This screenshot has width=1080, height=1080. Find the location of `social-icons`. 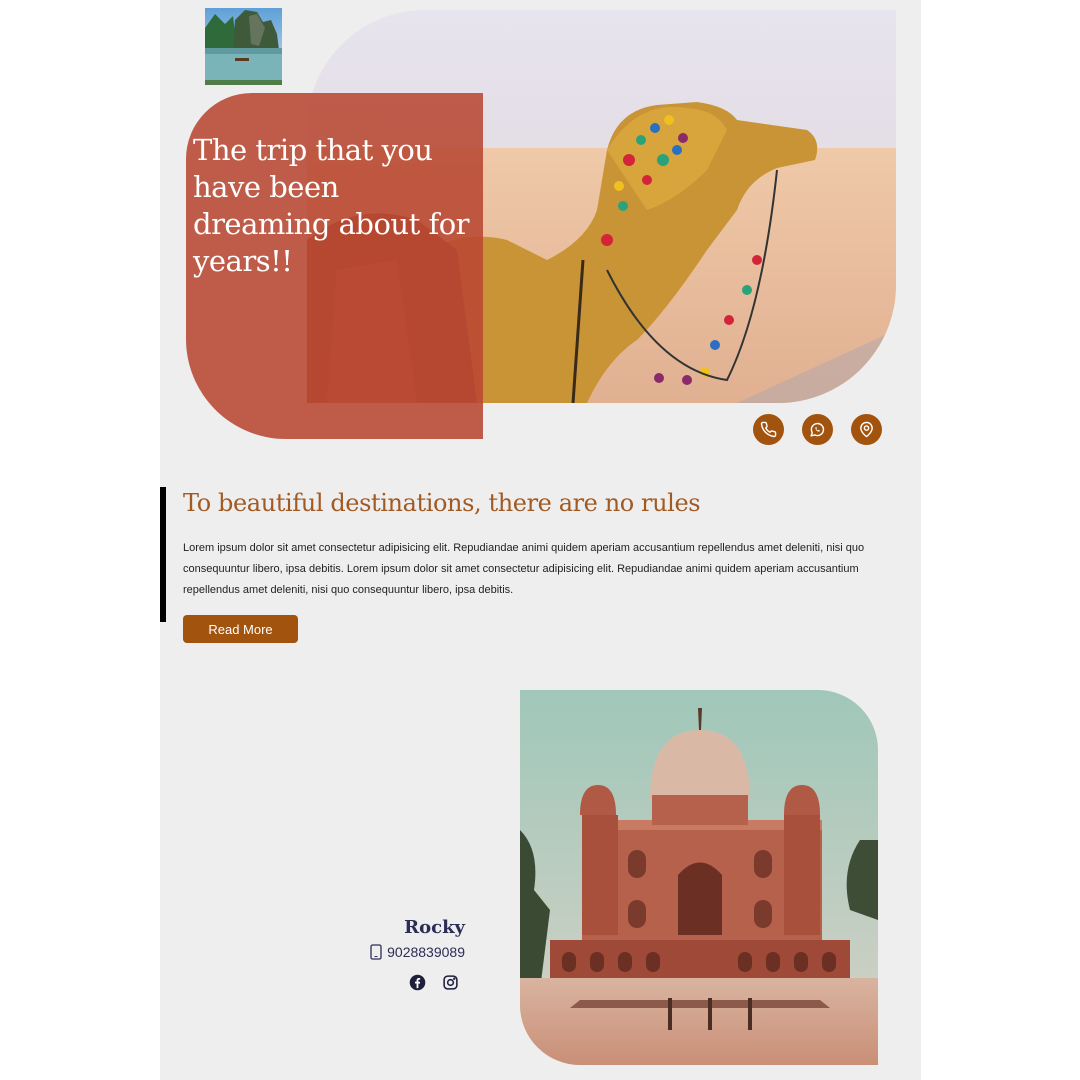

social-icons is located at coordinates (414, 982).